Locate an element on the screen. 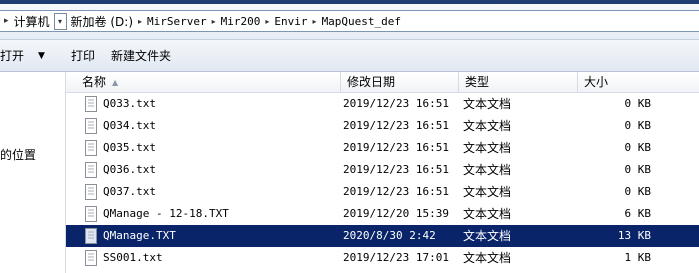 The height and width of the screenshot is (273, 699). column-type-label: 类型 is located at coordinates (477, 82).